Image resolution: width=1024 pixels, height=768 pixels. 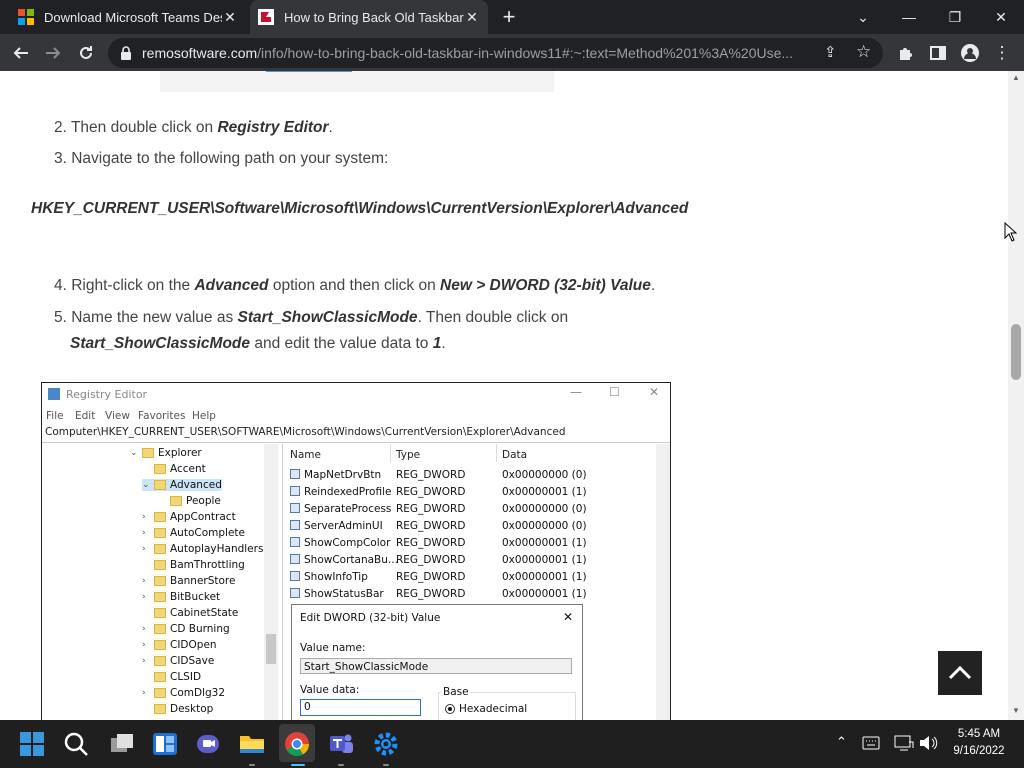 What do you see at coordinates (298, 765) in the screenshot?
I see `running-indicator-active` at bounding box center [298, 765].